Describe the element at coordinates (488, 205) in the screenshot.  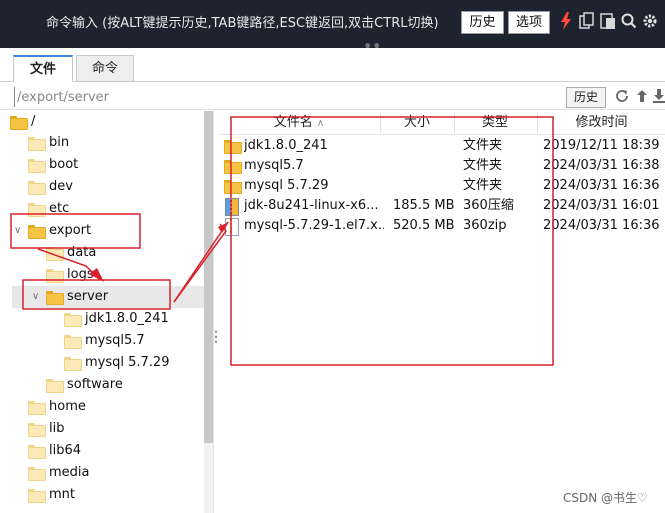
I see `file-type: 360压缩` at that location.